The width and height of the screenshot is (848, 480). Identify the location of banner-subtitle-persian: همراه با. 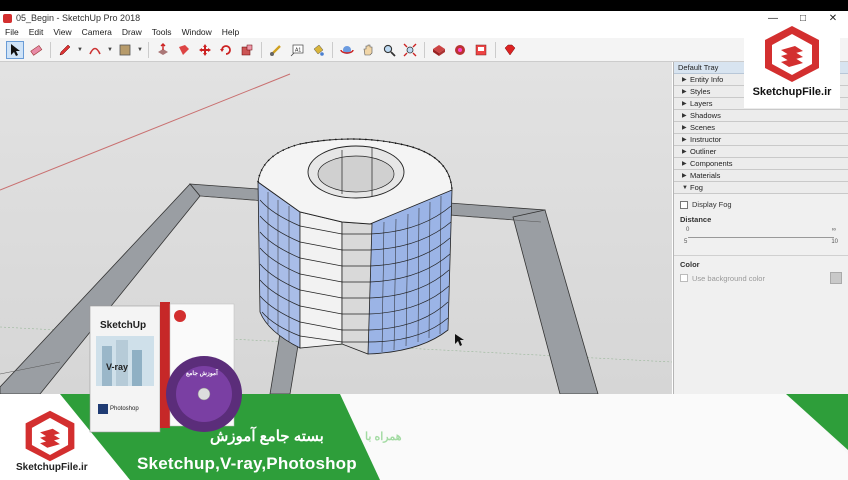
(383, 437).